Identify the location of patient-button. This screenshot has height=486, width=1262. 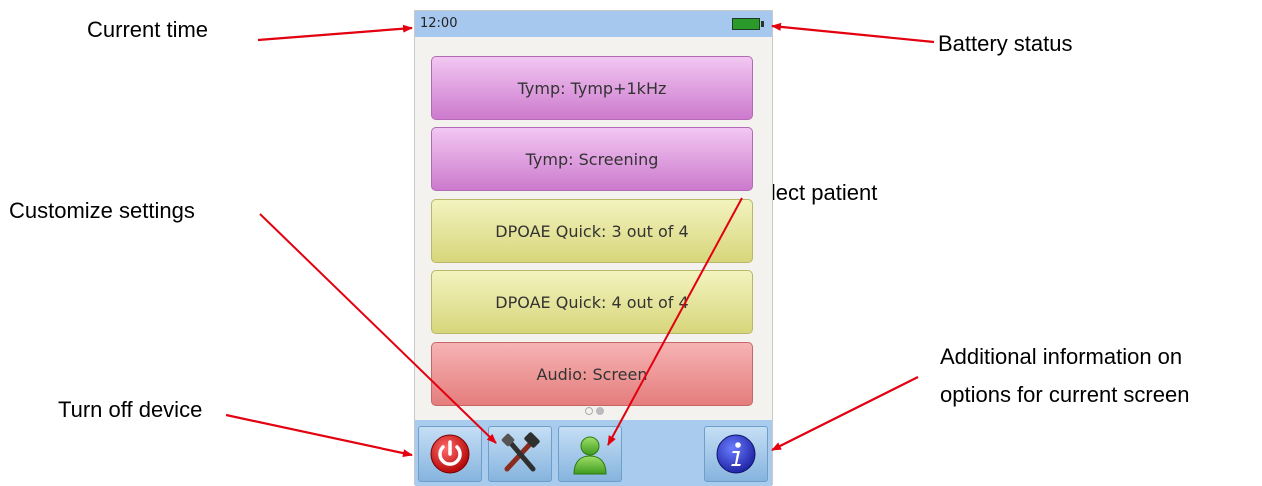
(590, 454).